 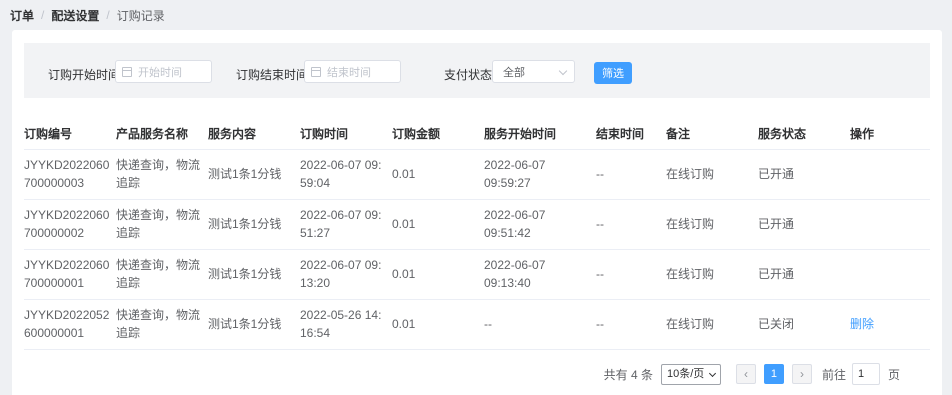 I want to click on col-content: 服务内容, so click(x=254, y=134).